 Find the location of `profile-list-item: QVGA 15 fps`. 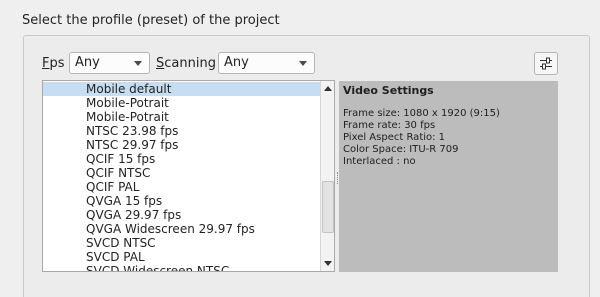

profile-list-item: QVGA 15 fps is located at coordinates (181, 201).